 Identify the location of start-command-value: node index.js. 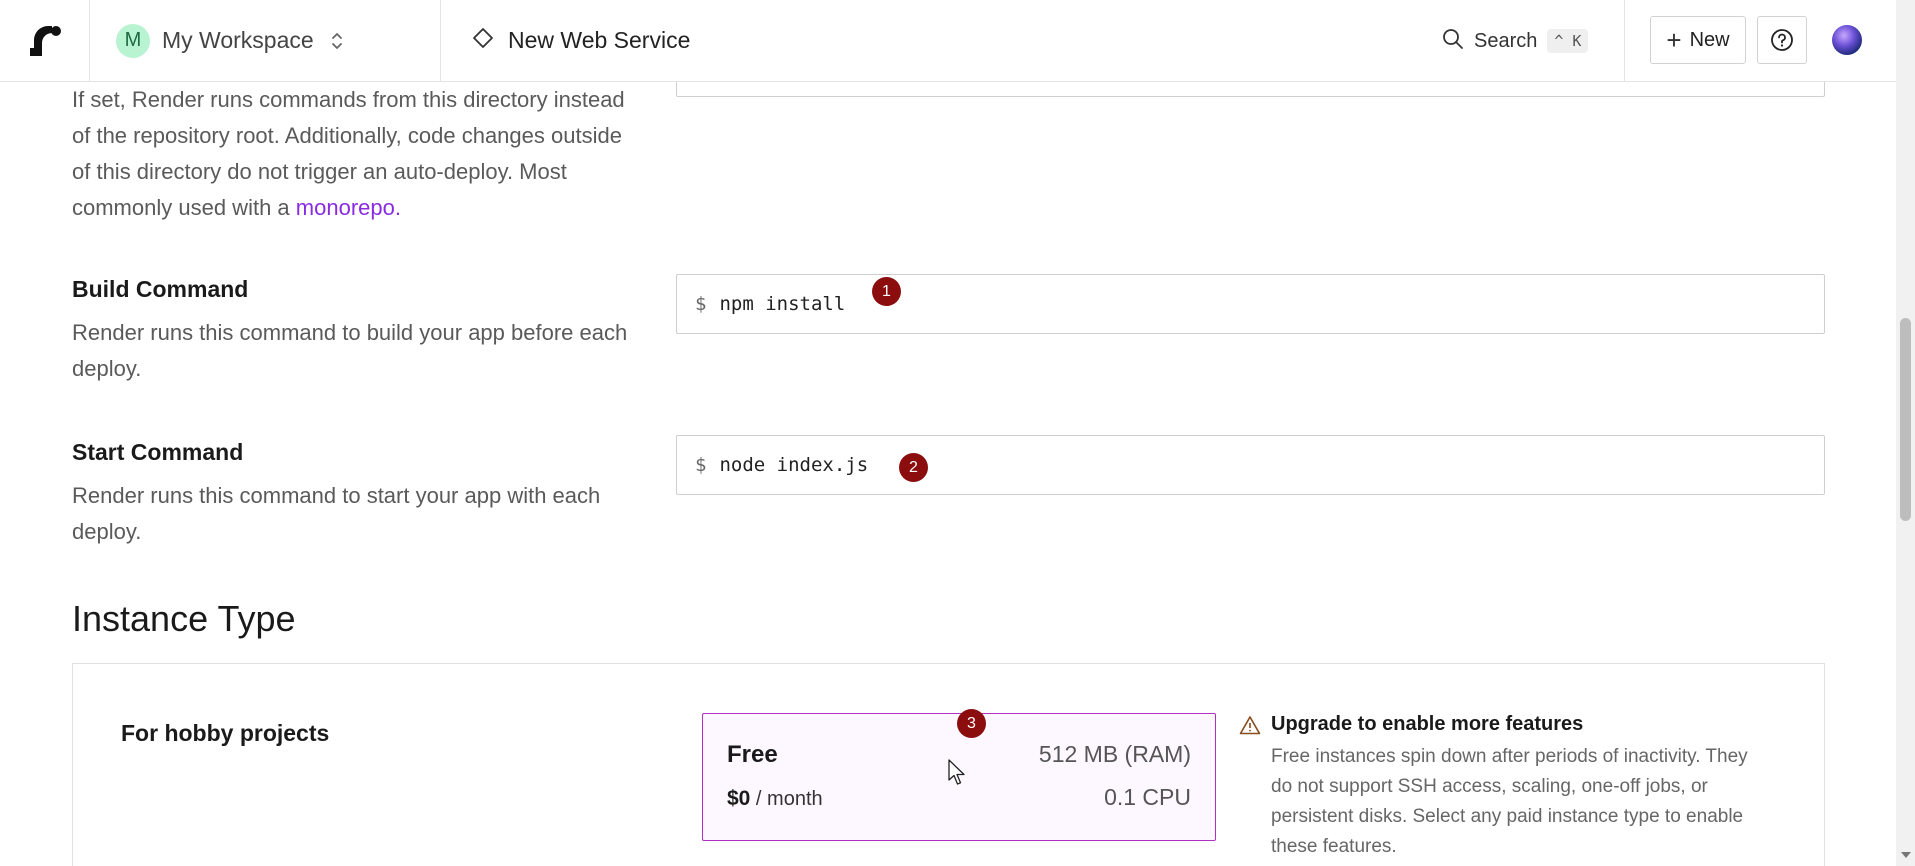
(794, 465).